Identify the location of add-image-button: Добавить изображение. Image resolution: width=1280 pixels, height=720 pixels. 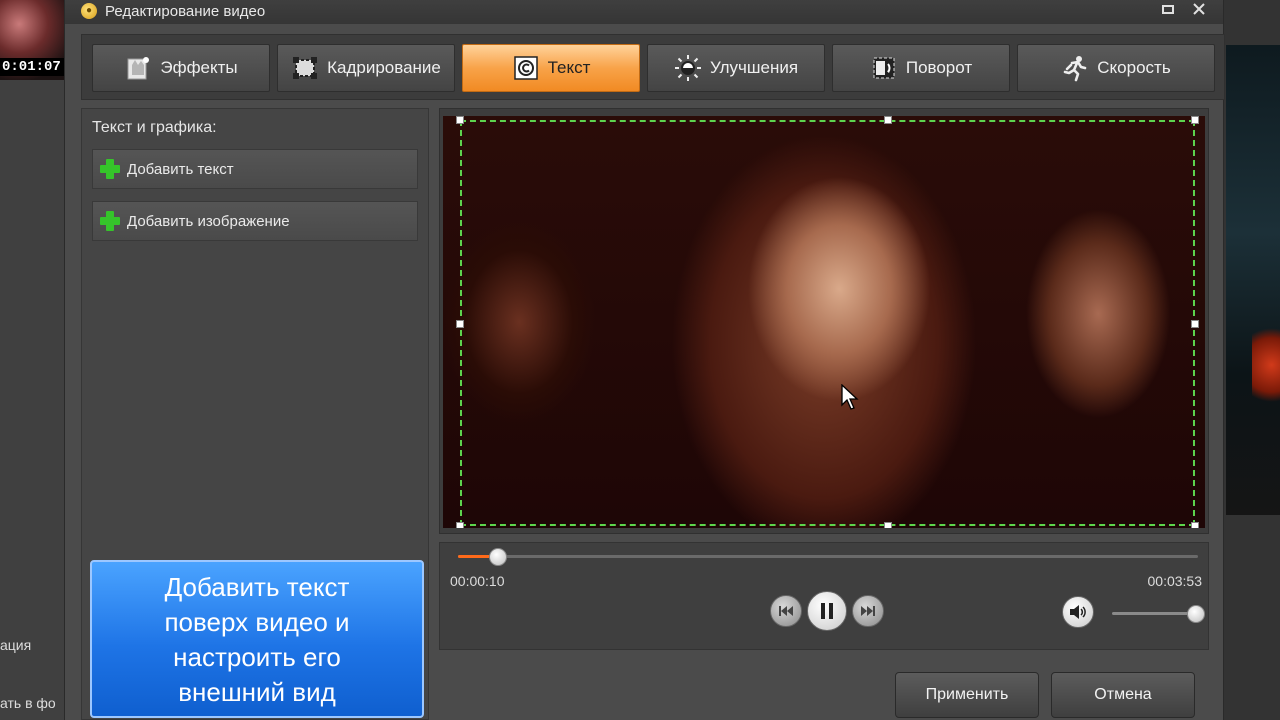
(255, 221).